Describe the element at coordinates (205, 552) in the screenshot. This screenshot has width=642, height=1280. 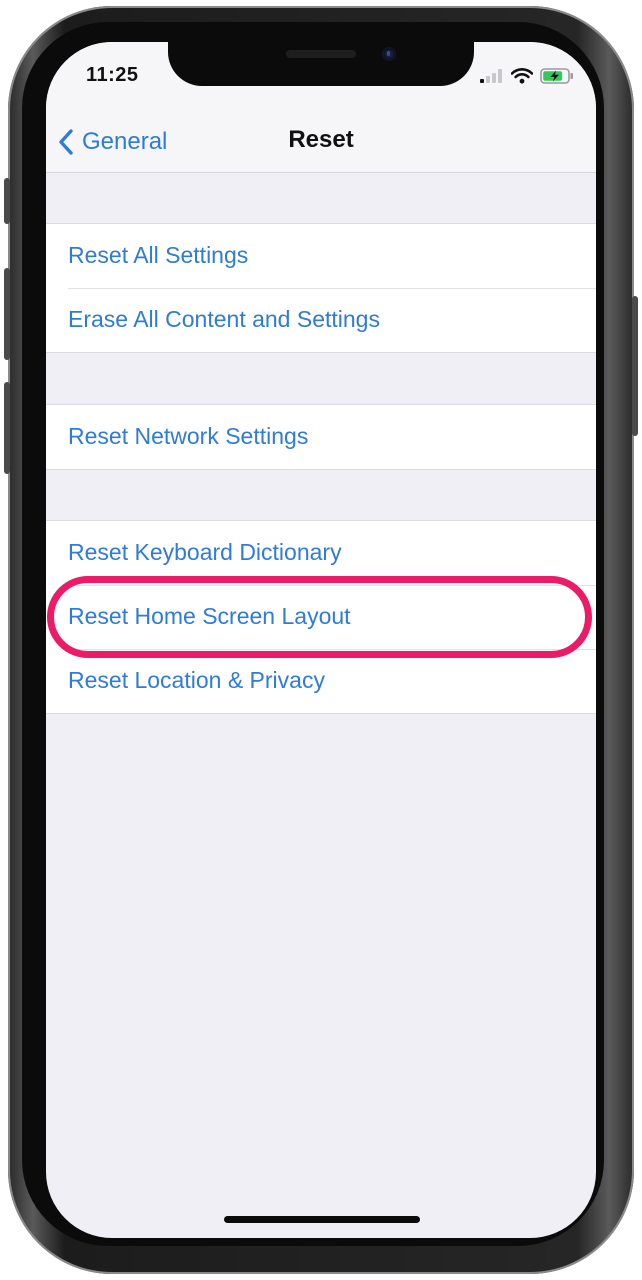
I see `row-label: Reset Keyboard Dictionary` at that location.